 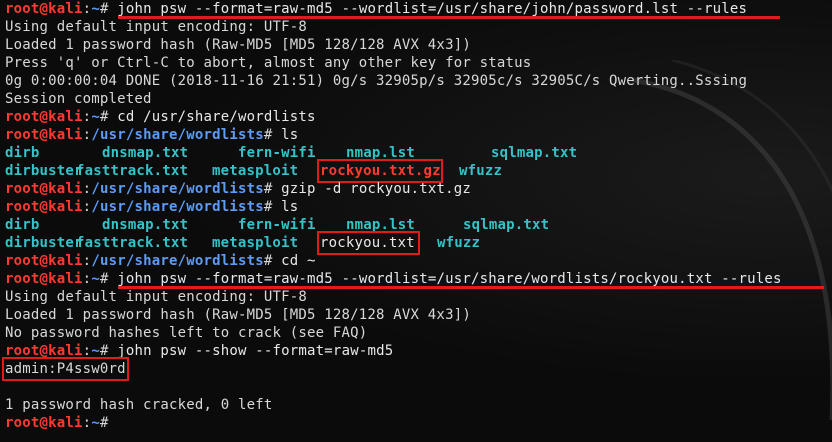 I want to click on cracked-result-line: admin:P4ssw0rd, so click(x=417, y=369).